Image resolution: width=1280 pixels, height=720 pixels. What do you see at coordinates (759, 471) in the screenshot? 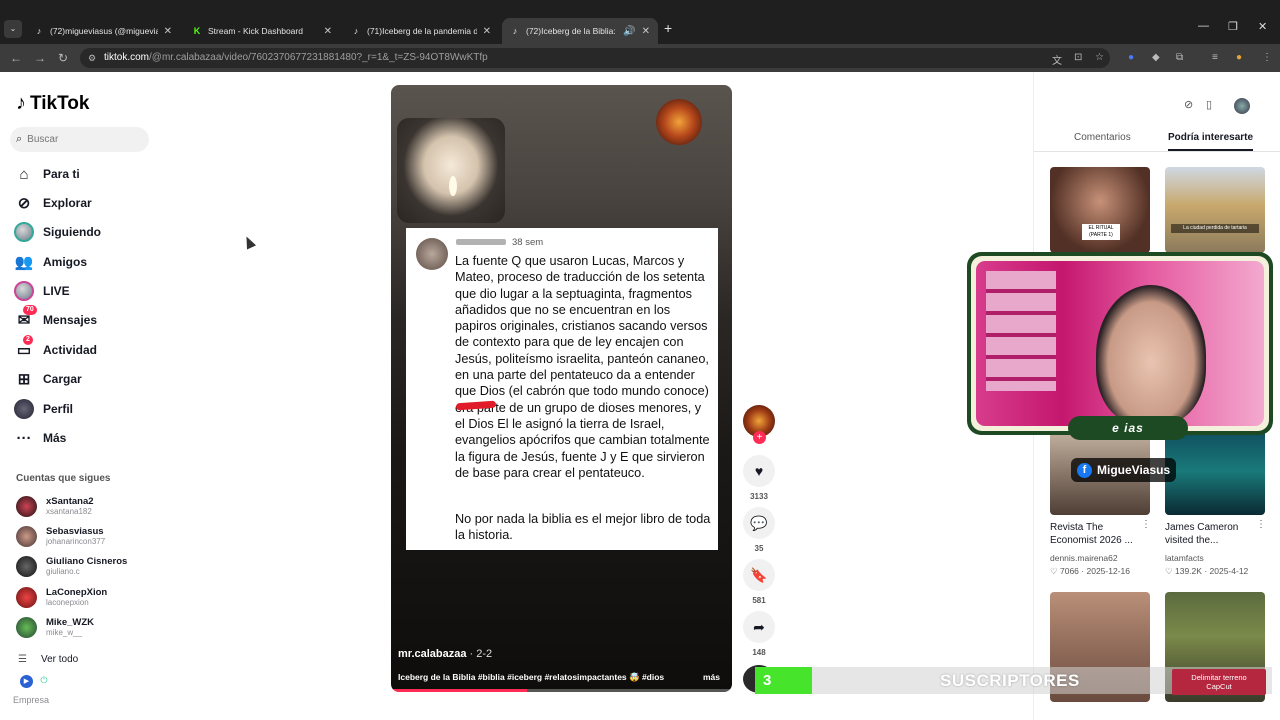
I see `like-button: ♥` at bounding box center [759, 471].